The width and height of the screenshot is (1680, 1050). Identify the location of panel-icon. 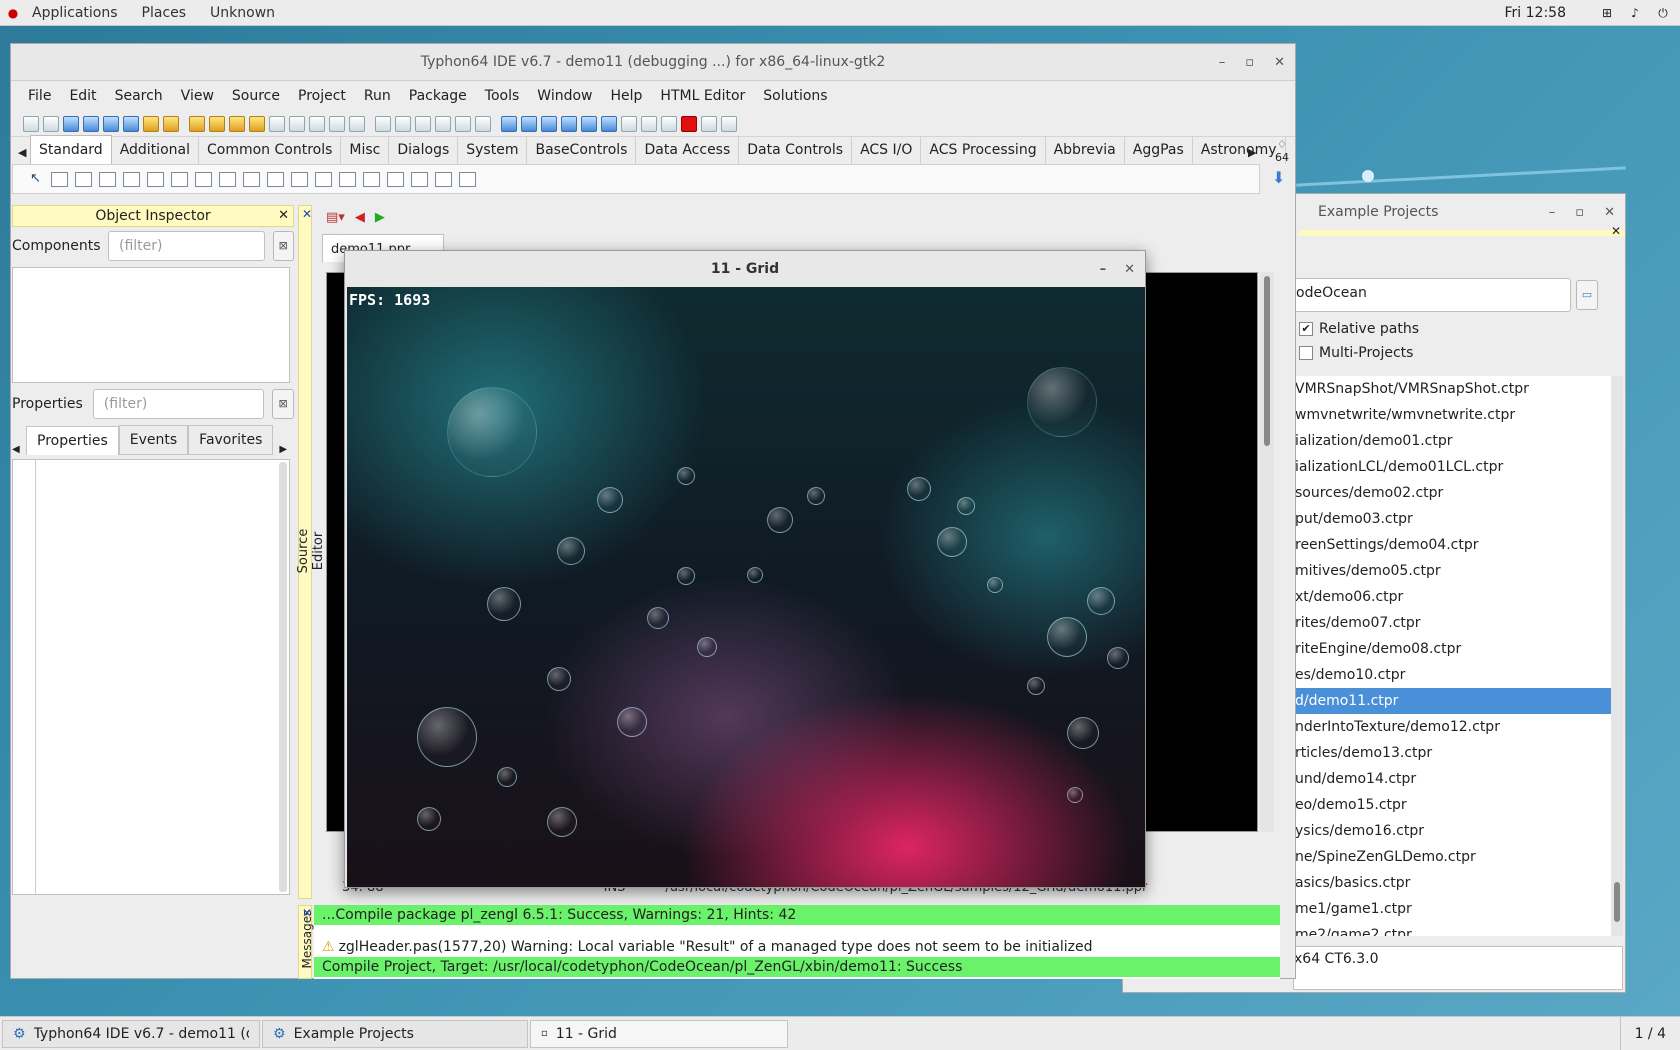
(419, 179).